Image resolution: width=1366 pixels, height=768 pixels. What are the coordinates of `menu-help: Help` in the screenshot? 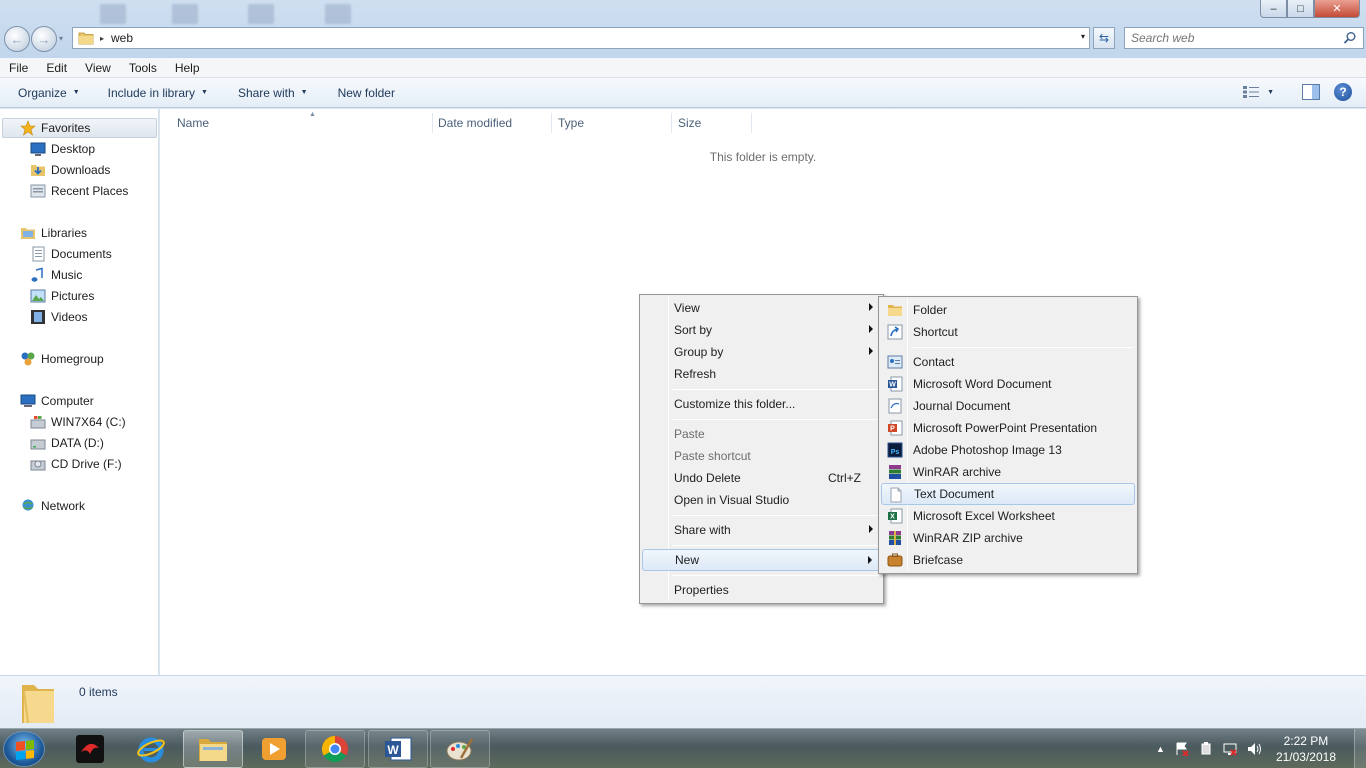 It's located at (187, 68).